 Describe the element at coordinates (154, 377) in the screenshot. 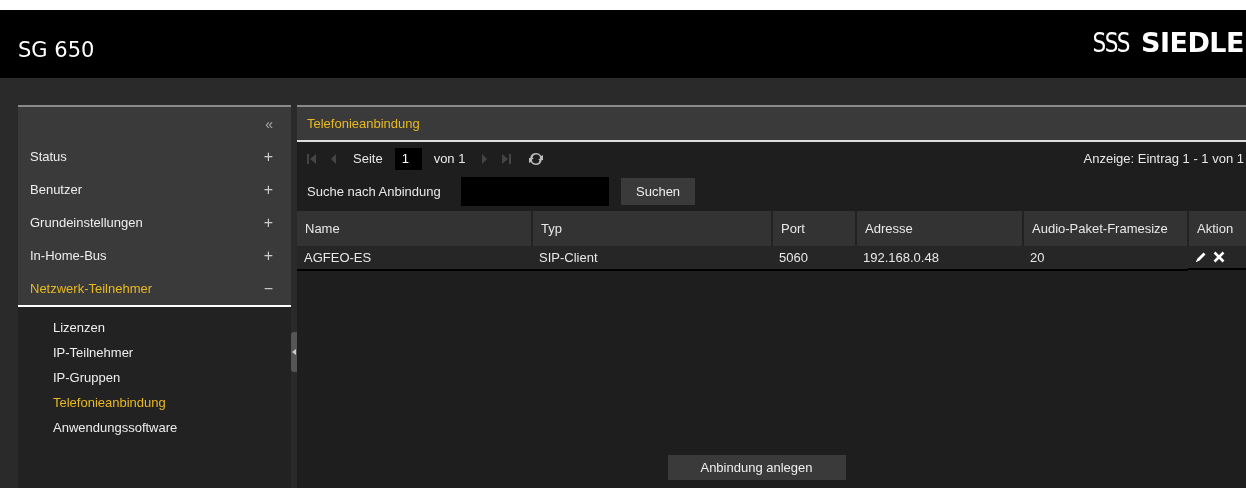

I see `submenu-item: IP-Gruppen` at that location.